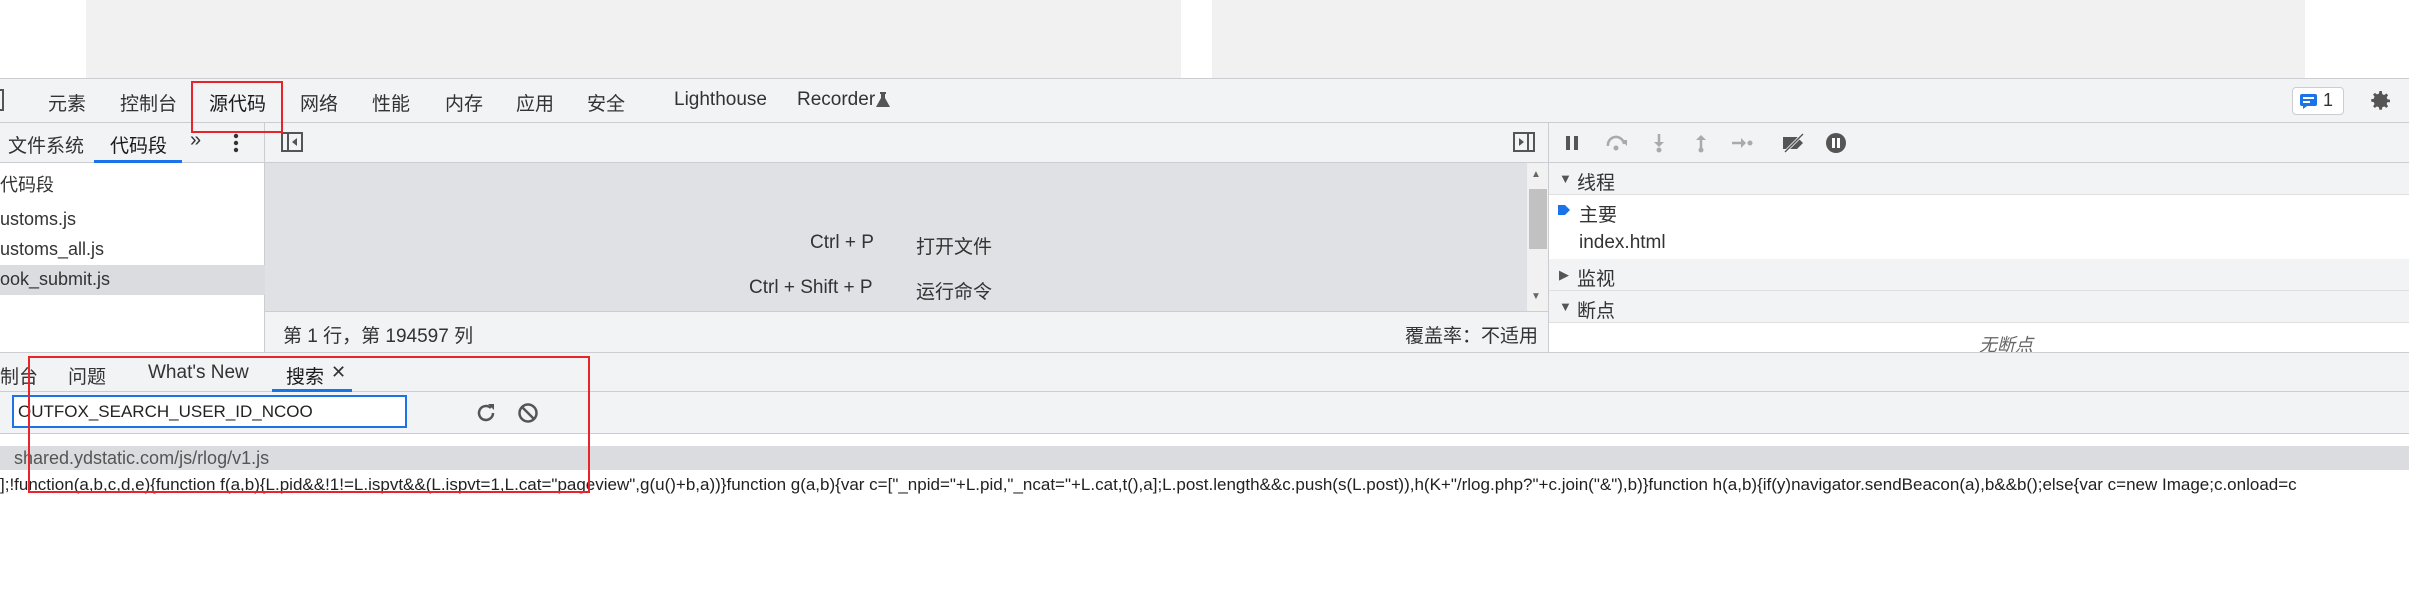 The image size is (2409, 609). Describe the element at coordinates (954, 292) in the screenshot. I see `shortcut-label: 运行命令` at that location.